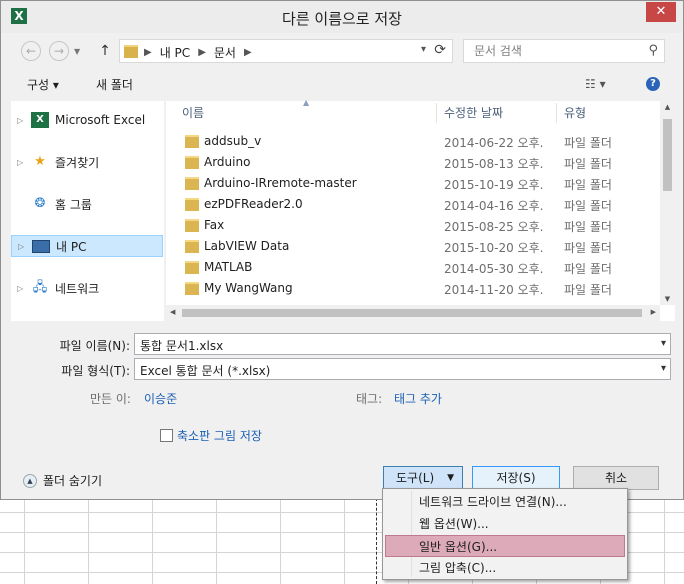 This screenshot has height=584, width=684. I want to click on organize-button: 구성 ▾, so click(43, 84).